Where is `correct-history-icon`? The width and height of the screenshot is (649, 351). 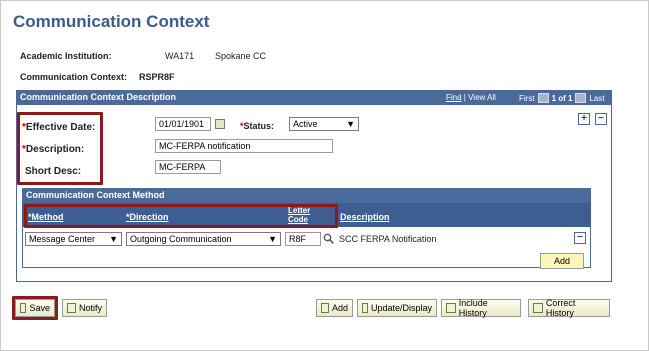 correct-history-icon is located at coordinates (538, 308).